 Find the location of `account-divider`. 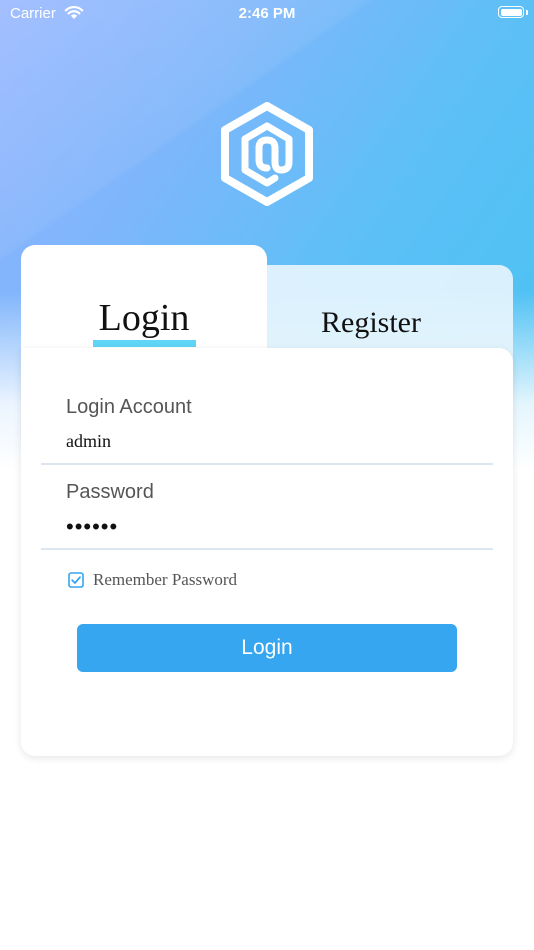

account-divider is located at coordinates (267, 464).